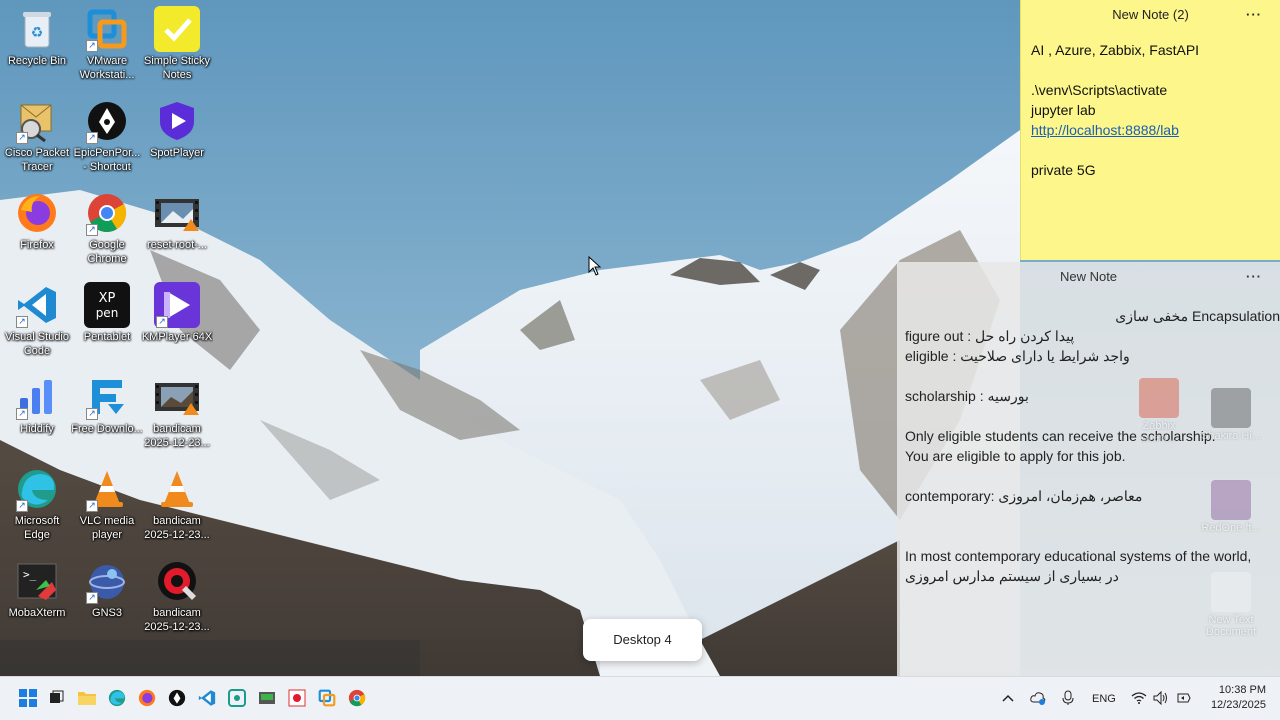 Image resolution: width=1280 pixels, height=720 pixels. What do you see at coordinates (1139, 698) in the screenshot?
I see `wifi-icon` at bounding box center [1139, 698].